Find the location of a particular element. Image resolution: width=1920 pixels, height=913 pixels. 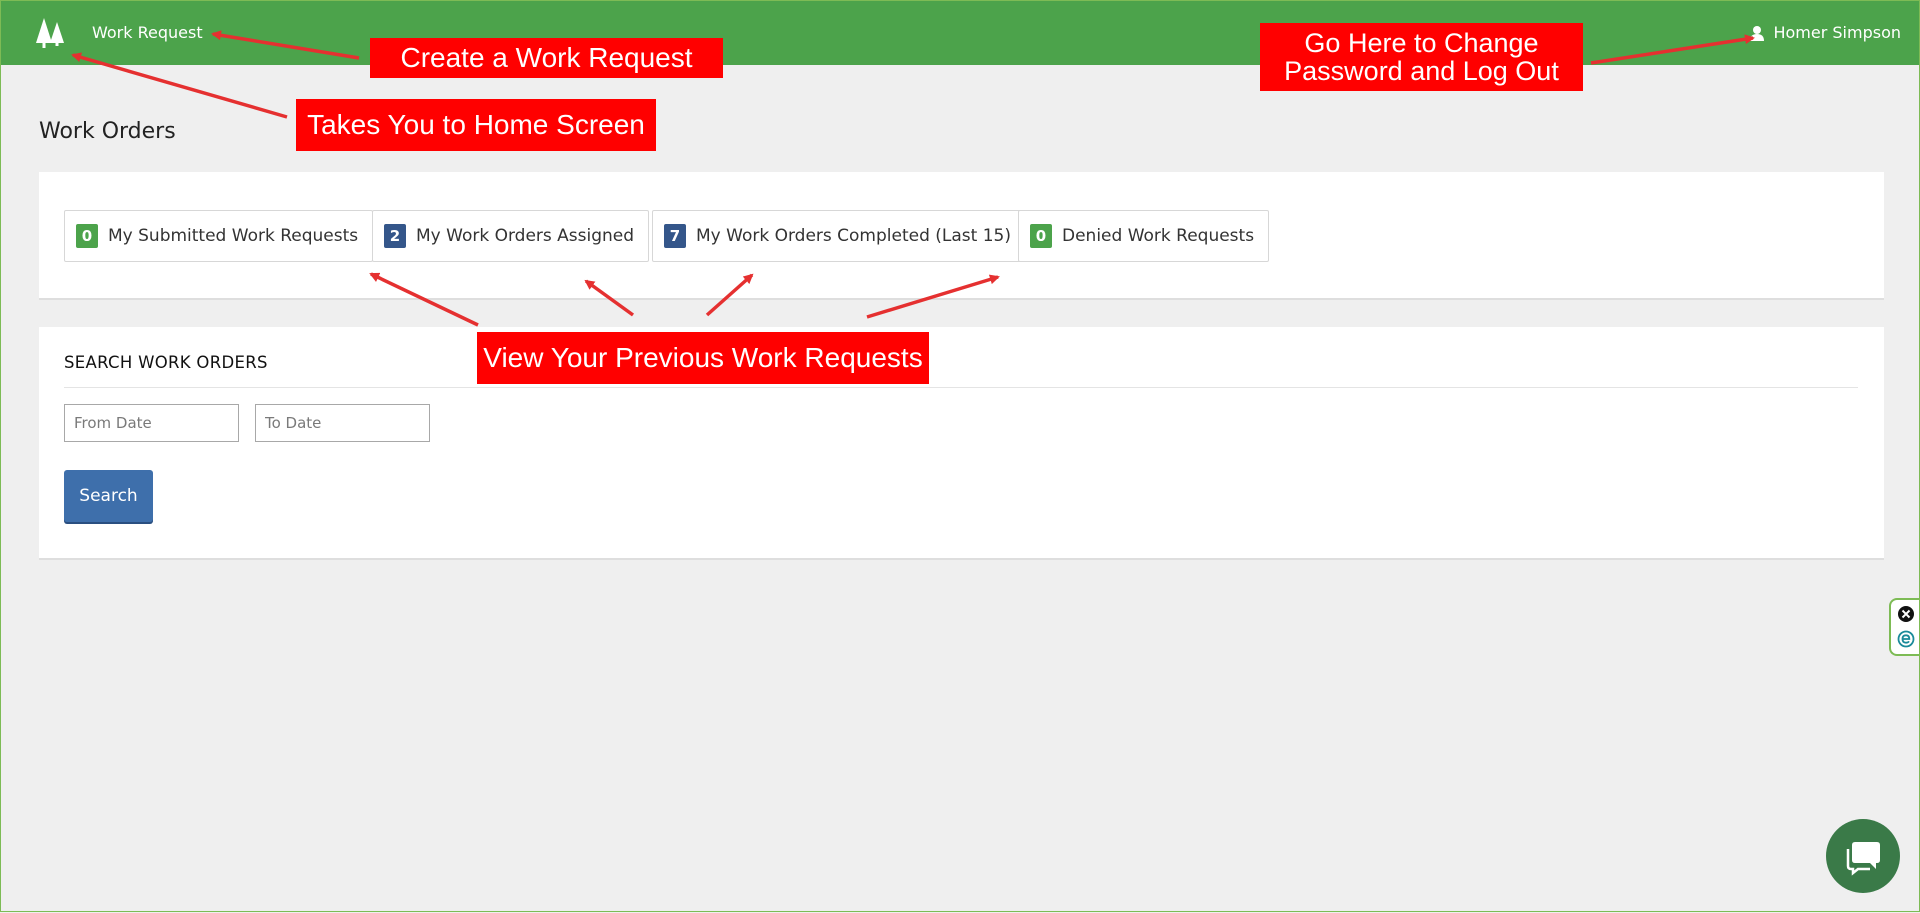

denied-work-requests-button: 0 Denied Work Requests is located at coordinates (1144, 236).